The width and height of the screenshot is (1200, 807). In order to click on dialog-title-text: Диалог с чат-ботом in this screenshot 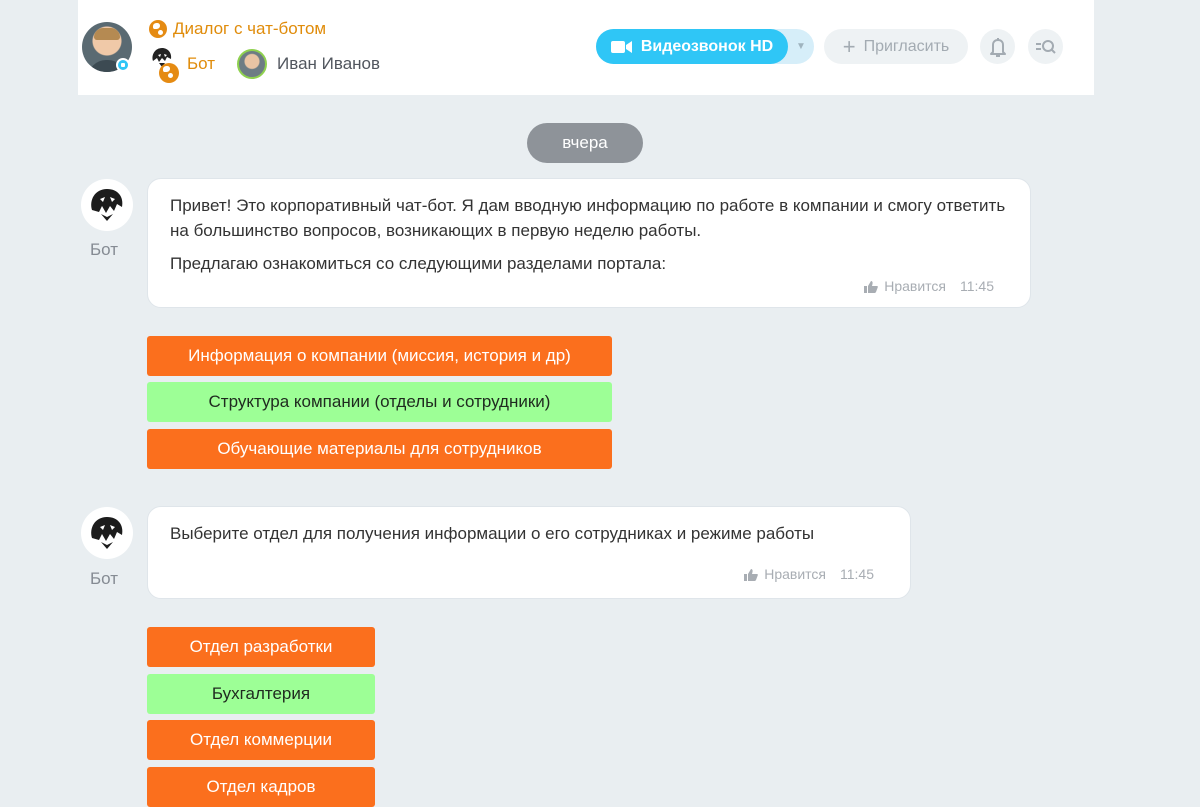, I will do `click(250, 28)`.